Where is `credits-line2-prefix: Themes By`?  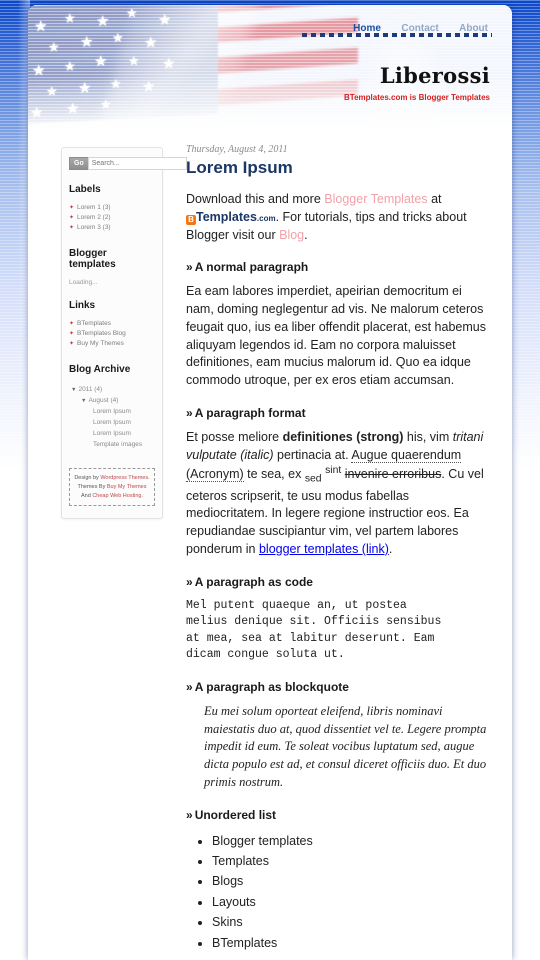 credits-line2-prefix: Themes By is located at coordinates (92, 486).